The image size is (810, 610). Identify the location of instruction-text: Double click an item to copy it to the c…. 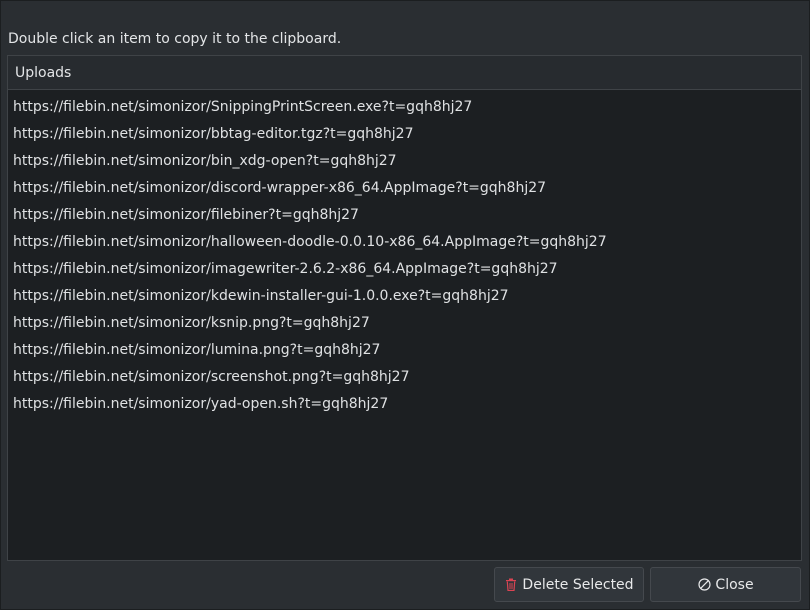
(175, 39).